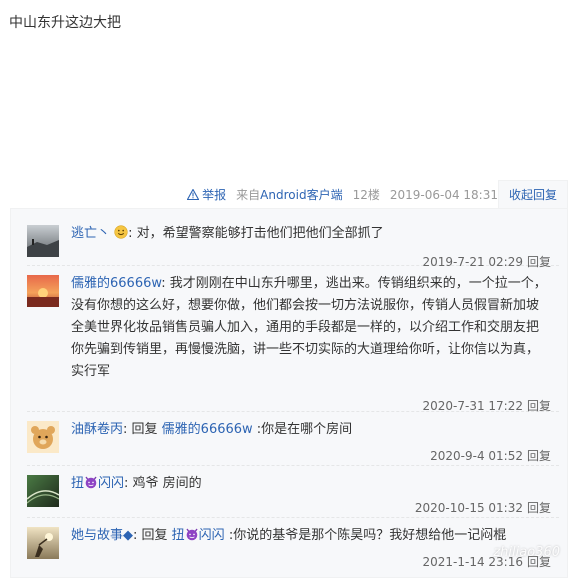 This screenshot has width=578, height=578. I want to click on warning-icon, so click(193, 194).